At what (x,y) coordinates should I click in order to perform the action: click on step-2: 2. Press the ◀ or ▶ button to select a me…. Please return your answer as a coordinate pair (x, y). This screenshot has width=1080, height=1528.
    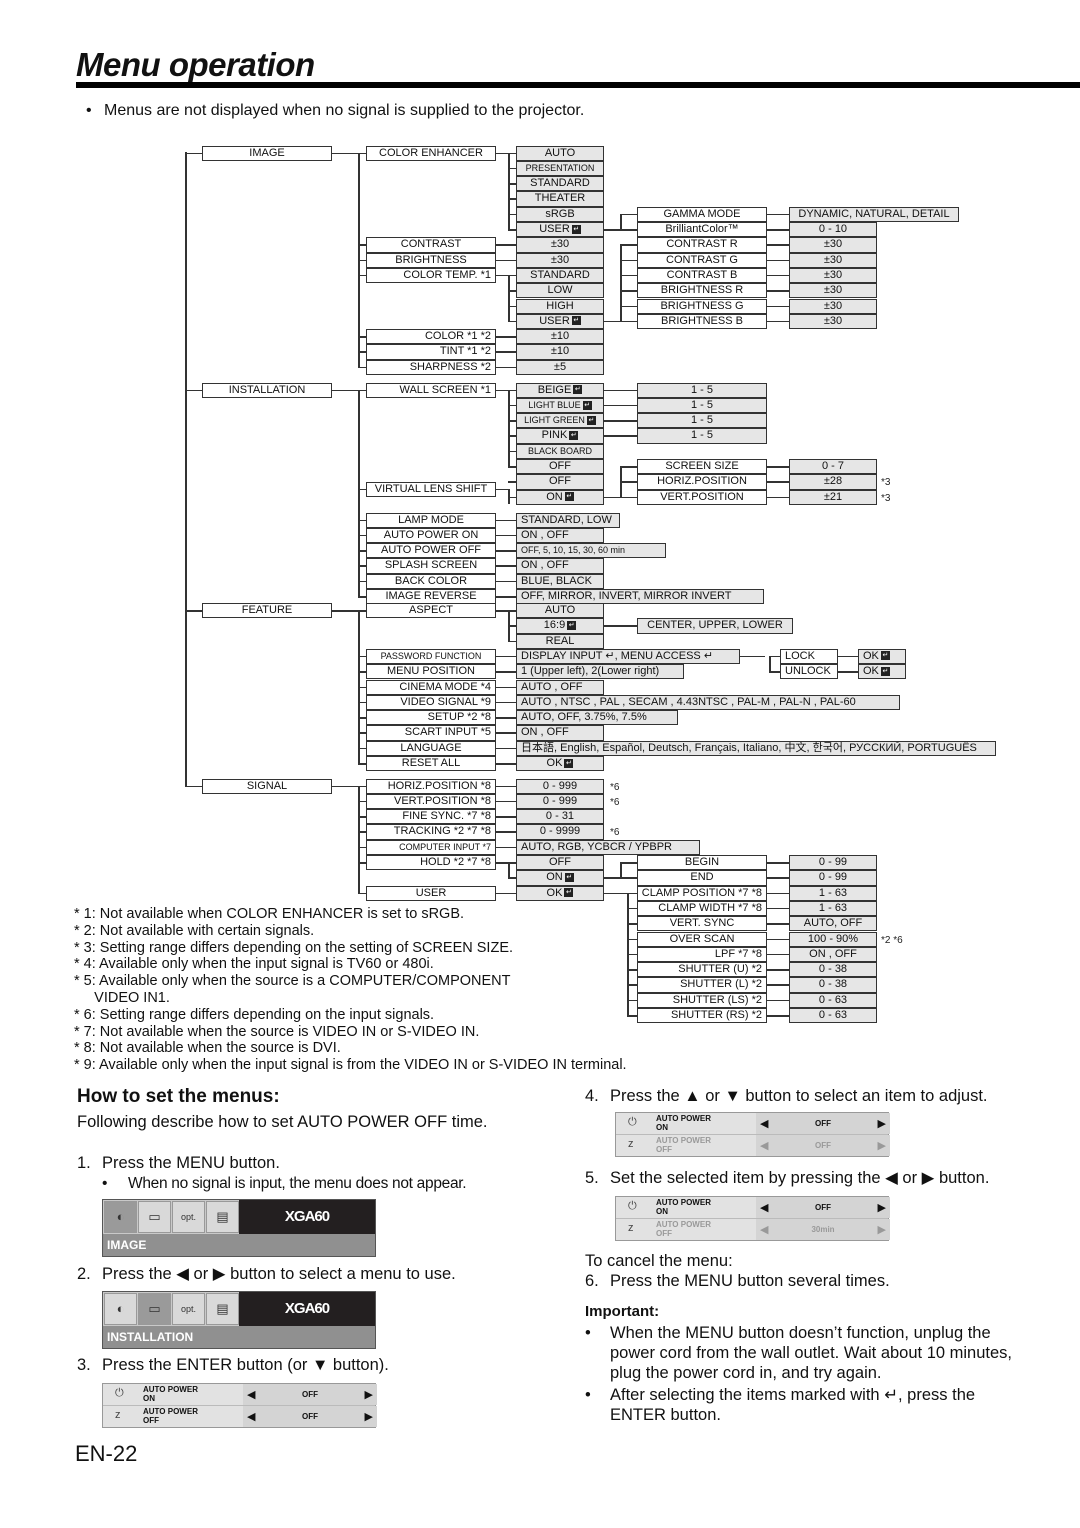
    Looking at the image, I should click on (266, 1274).